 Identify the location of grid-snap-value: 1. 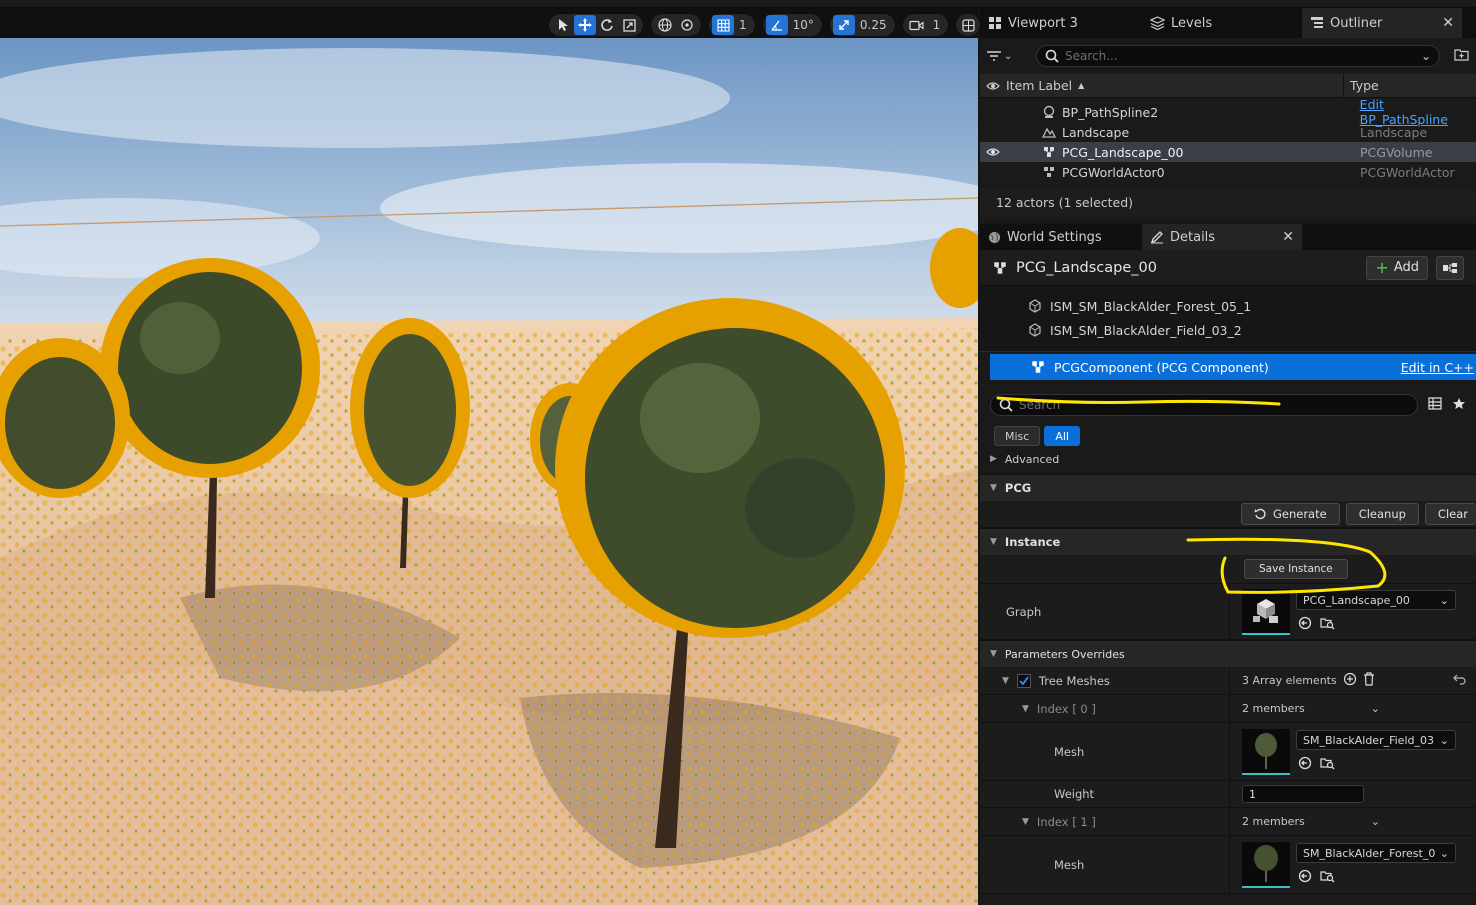
(743, 25).